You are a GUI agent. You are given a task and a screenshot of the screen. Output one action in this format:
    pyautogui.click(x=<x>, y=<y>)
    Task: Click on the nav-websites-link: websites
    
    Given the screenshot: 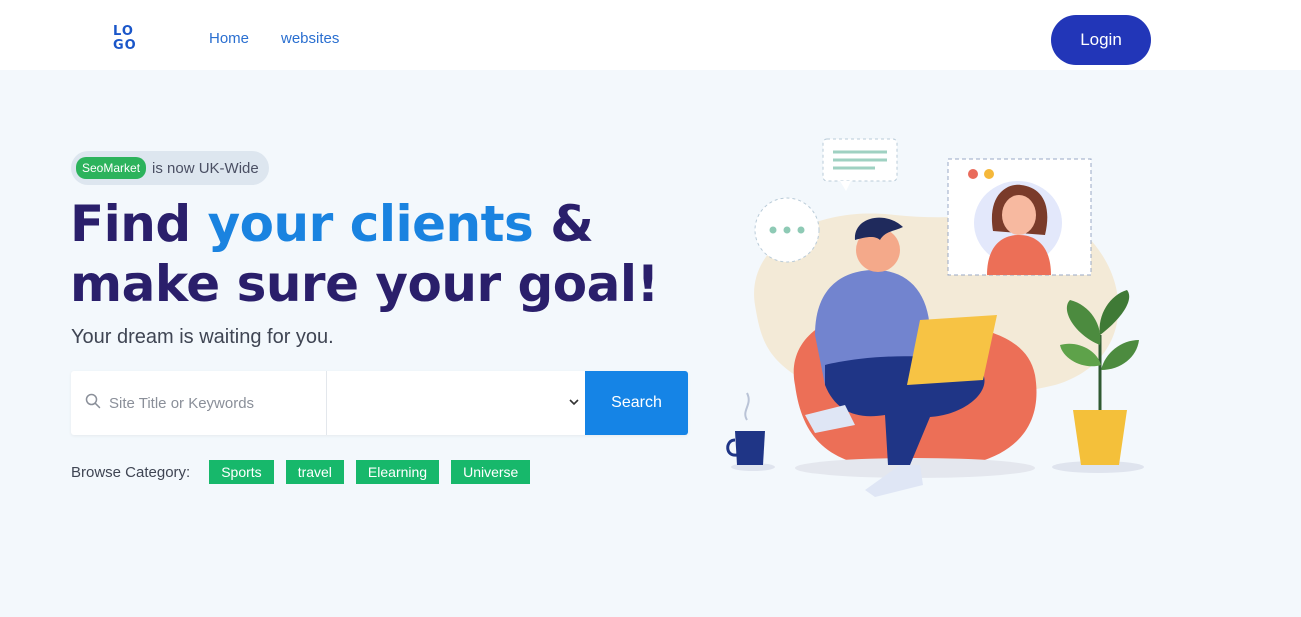 What is the action you would take?
    pyautogui.click(x=310, y=38)
    